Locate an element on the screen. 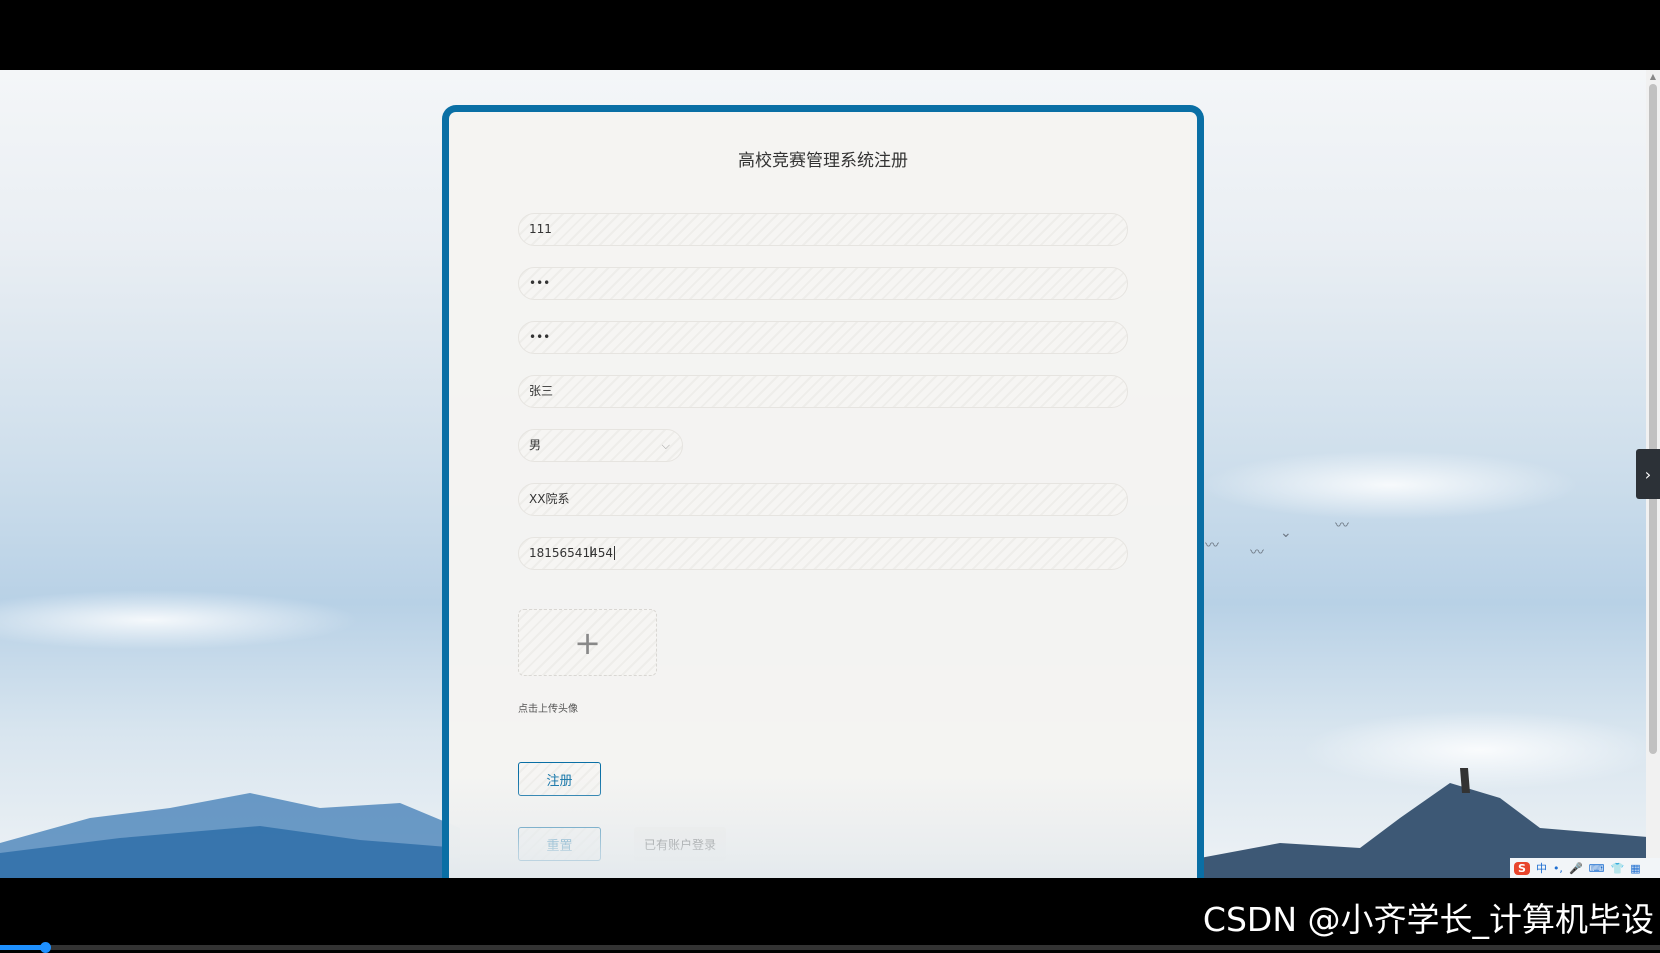 This screenshot has width=1660, height=953. ime-toolbar: S 中 •, 🎤 ⌨ 👕 ▦ is located at coordinates (1585, 868).